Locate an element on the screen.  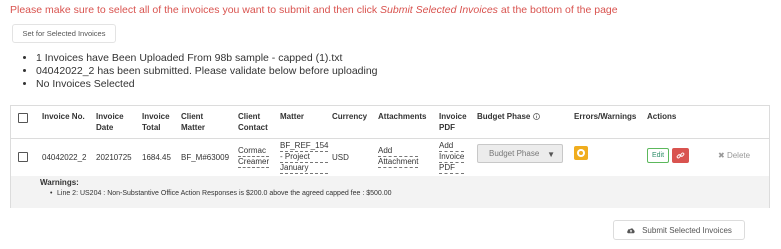
info-icon is located at coordinates (536, 117).